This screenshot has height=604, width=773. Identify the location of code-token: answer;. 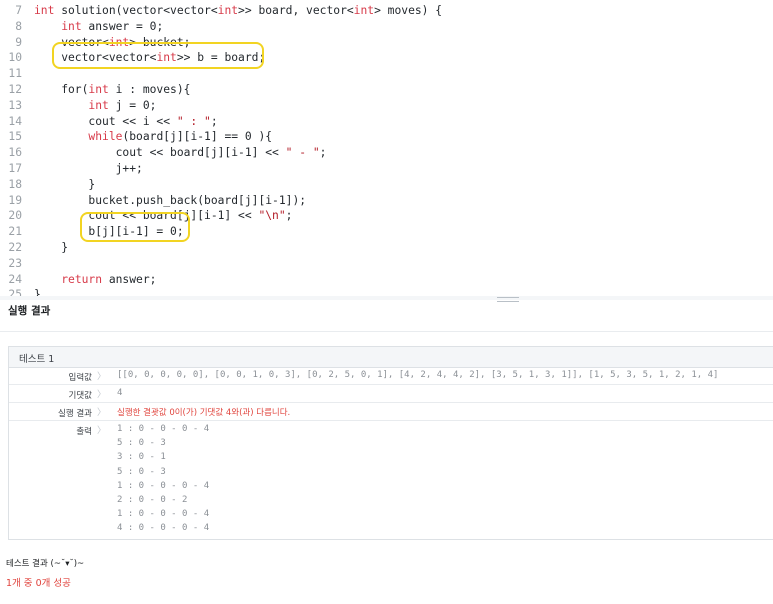
(129, 279).